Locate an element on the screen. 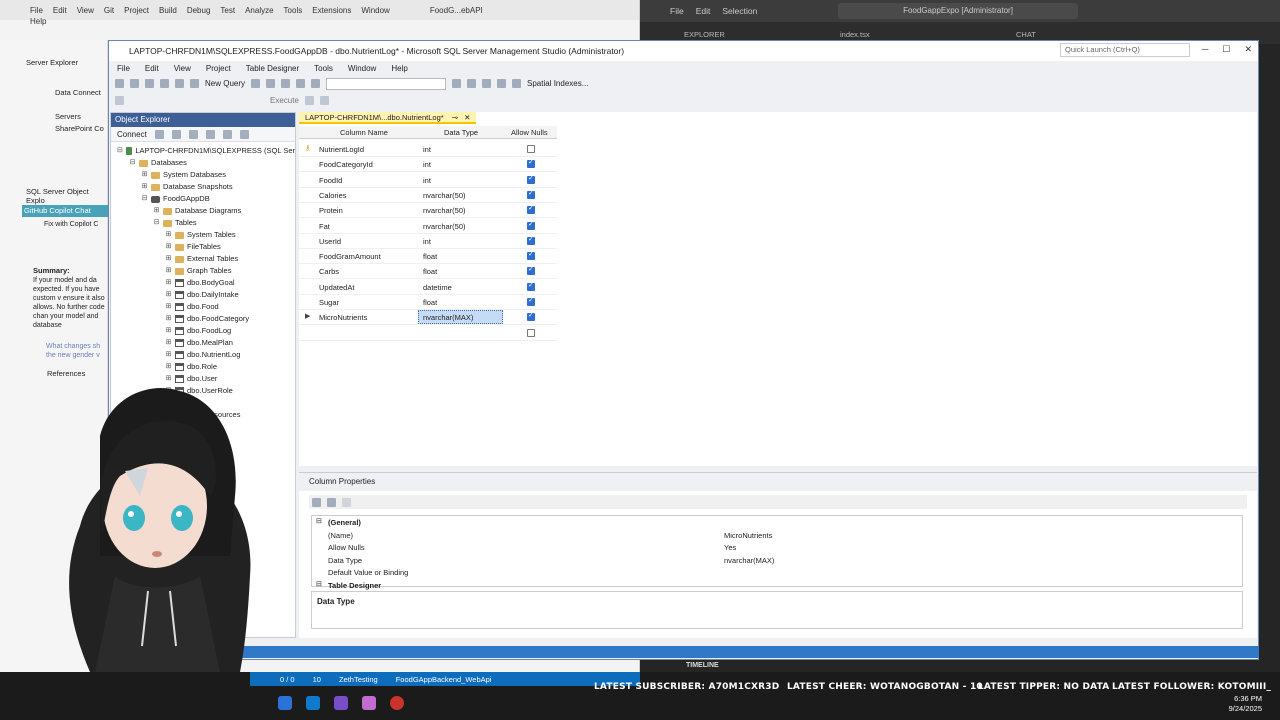 This screenshot has height=720, width=1280. column-row: Calories nvarchar(50) is located at coordinates (428, 195).